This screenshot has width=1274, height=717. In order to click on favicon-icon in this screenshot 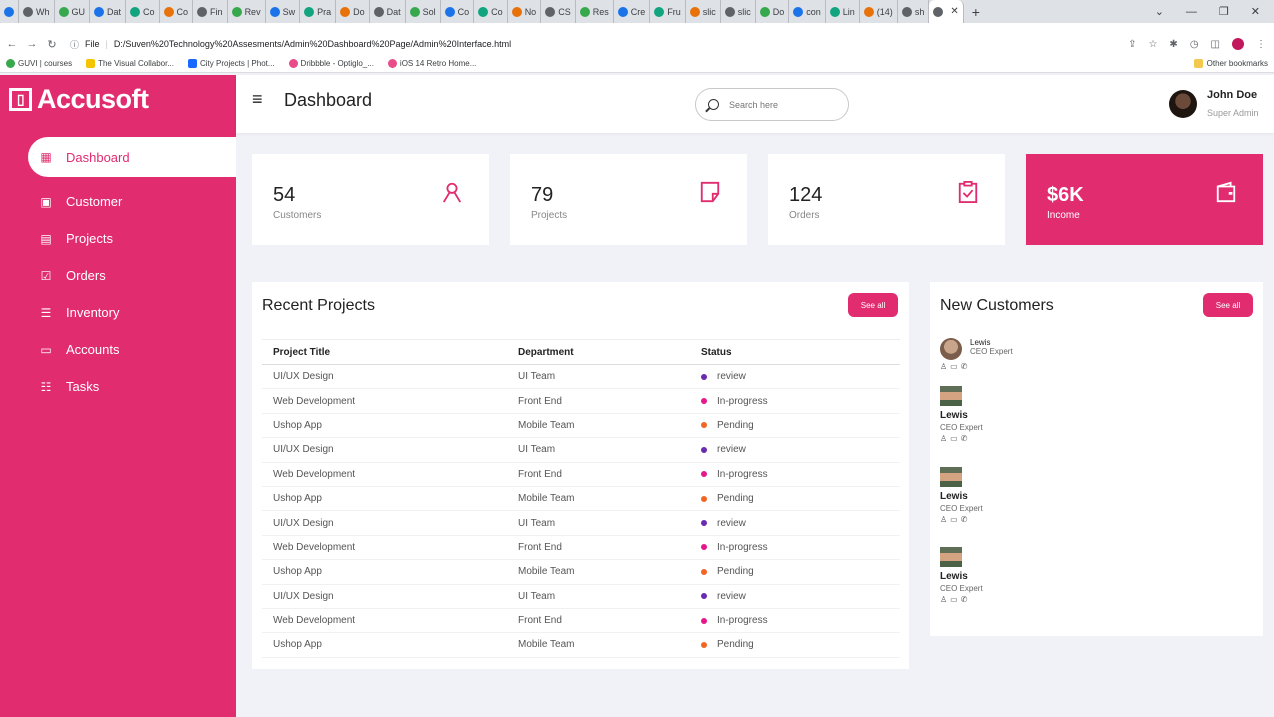, I will do `click(99, 11)`.